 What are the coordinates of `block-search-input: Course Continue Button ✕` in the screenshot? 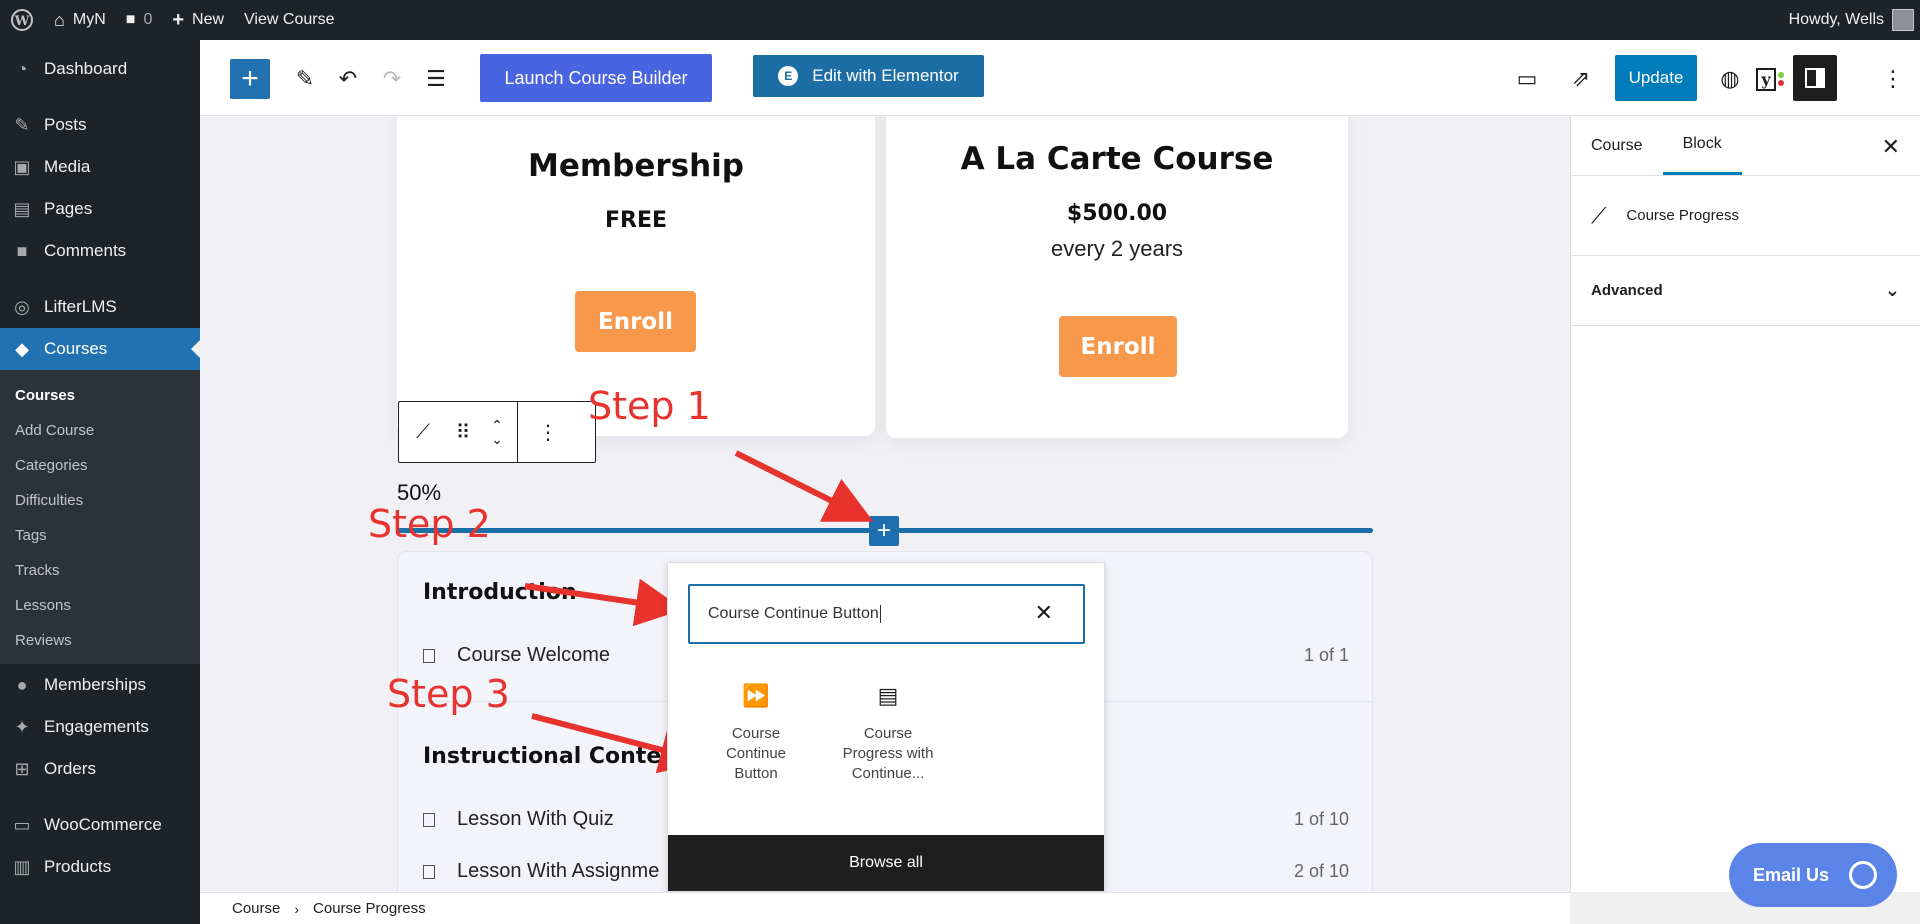 It's located at (886, 614).